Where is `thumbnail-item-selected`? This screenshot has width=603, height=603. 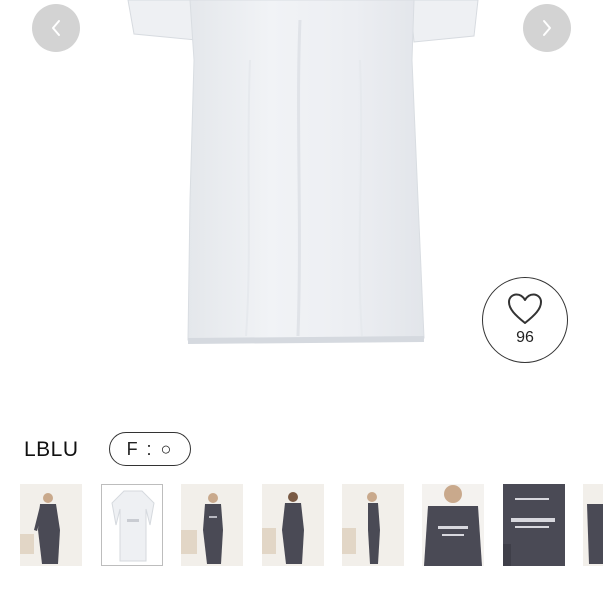 thumbnail-item-selected is located at coordinates (132, 525).